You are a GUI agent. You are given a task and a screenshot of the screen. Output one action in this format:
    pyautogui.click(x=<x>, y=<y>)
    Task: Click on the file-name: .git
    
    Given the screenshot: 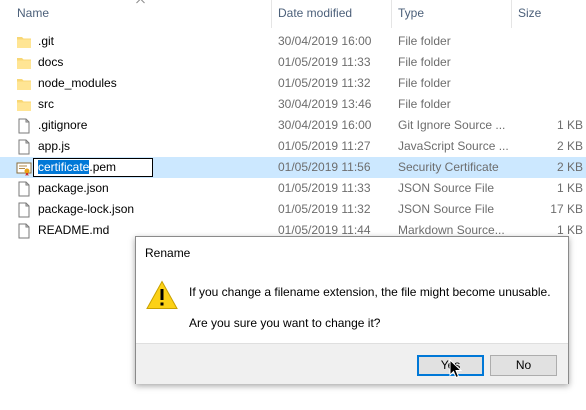 What is the action you would take?
    pyautogui.click(x=46, y=41)
    